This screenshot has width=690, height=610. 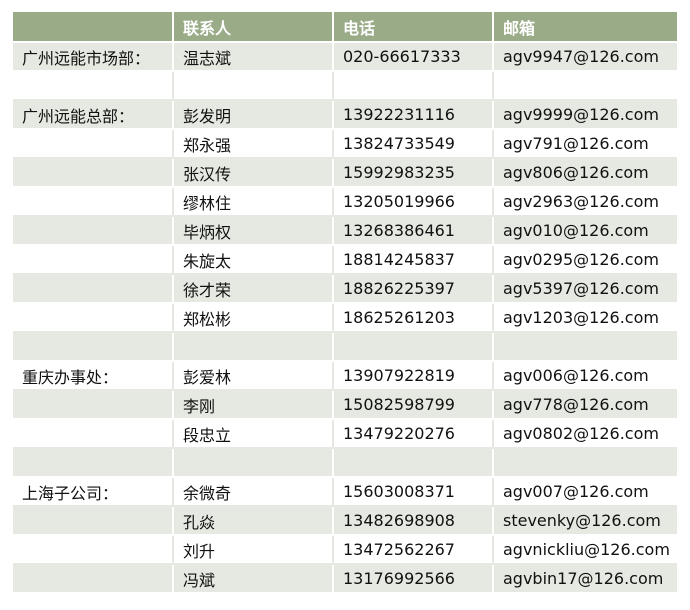 I want to click on cell-contact-name: 段忠立, so click(x=253, y=434).